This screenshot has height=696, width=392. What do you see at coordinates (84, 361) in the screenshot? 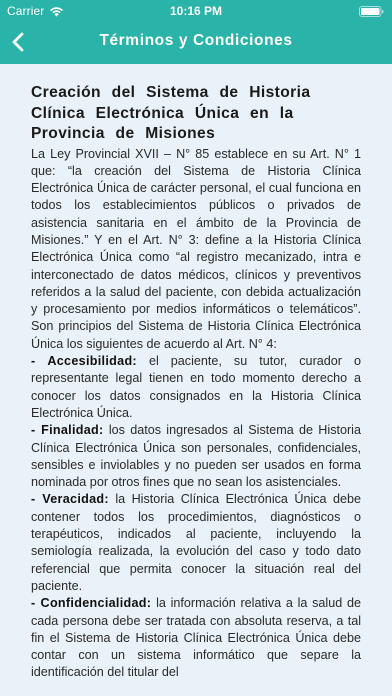
I see `principle-term: - Accesibilidad:` at bounding box center [84, 361].